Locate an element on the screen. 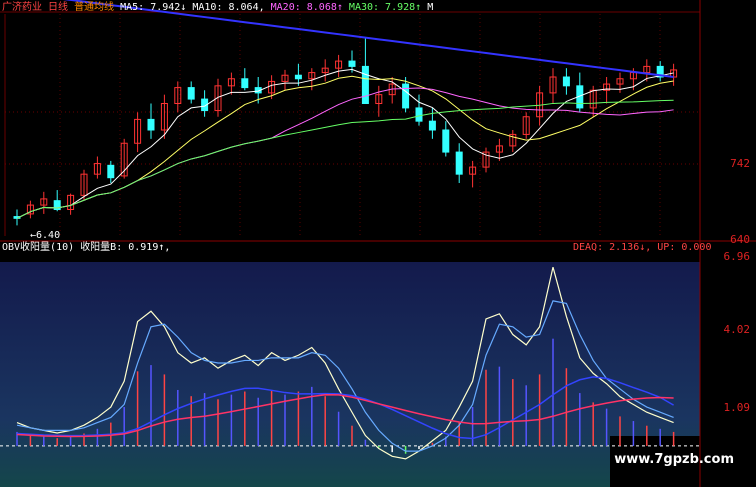  sub-label-402: 4.02 is located at coordinates (737, 329).